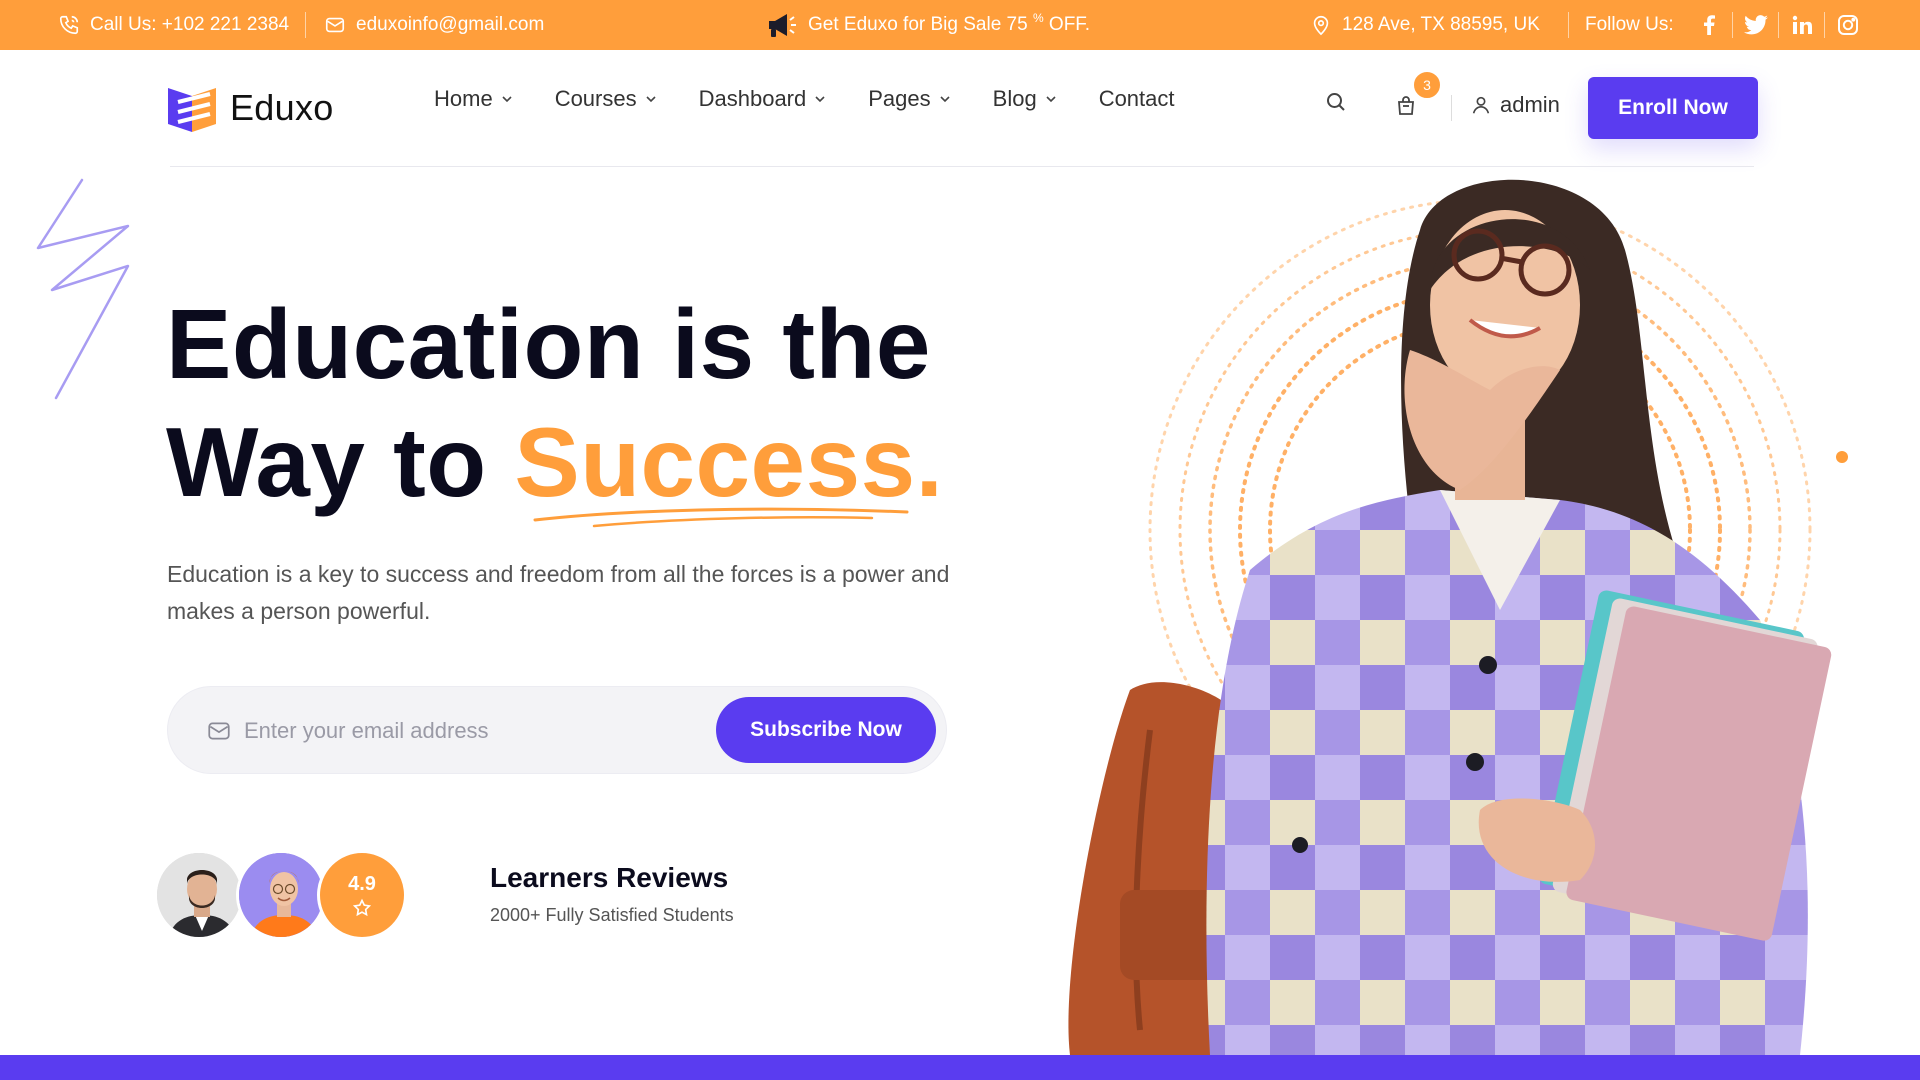  I want to click on social-links, so click(1778, 25).